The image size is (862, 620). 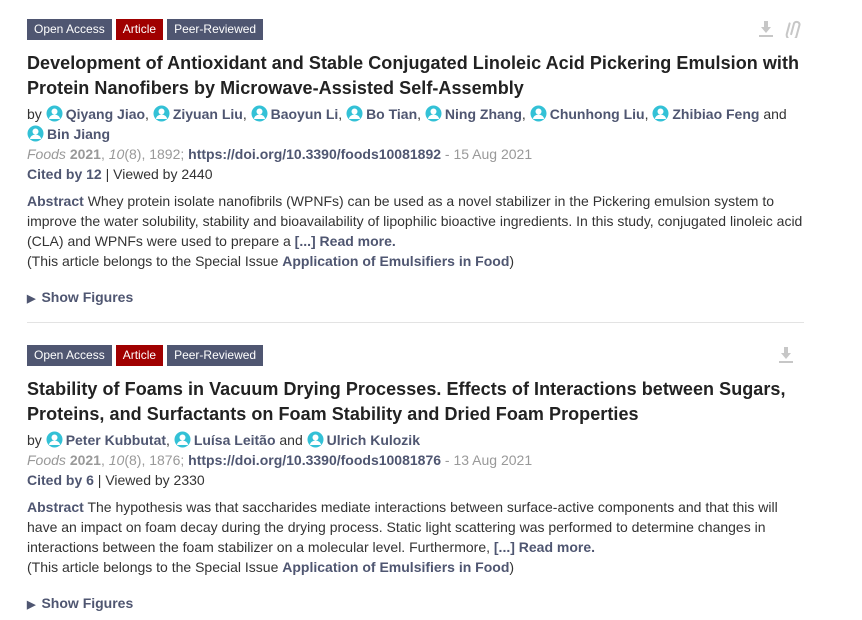 I want to click on cited-by-link: Cited by 6, so click(x=60, y=480).